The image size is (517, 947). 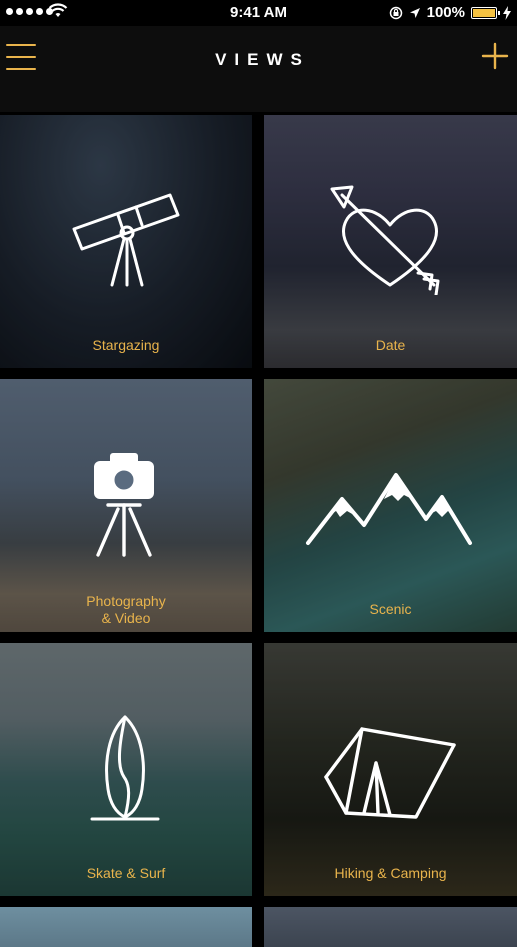 I want to click on orientation-lock-icon, so click(x=395, y=12).